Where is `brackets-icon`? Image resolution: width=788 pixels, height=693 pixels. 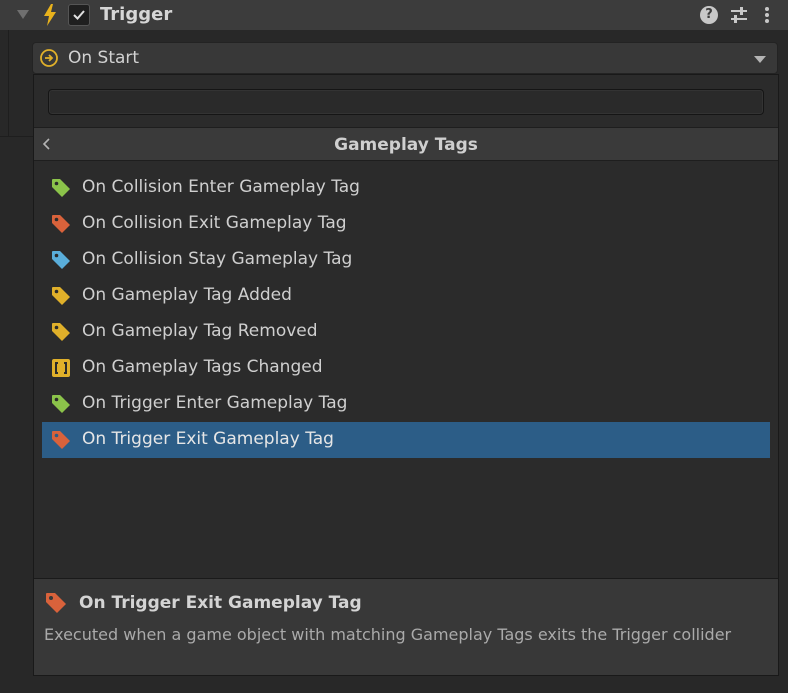
brackets-icon is located at coordinates (61, 368).